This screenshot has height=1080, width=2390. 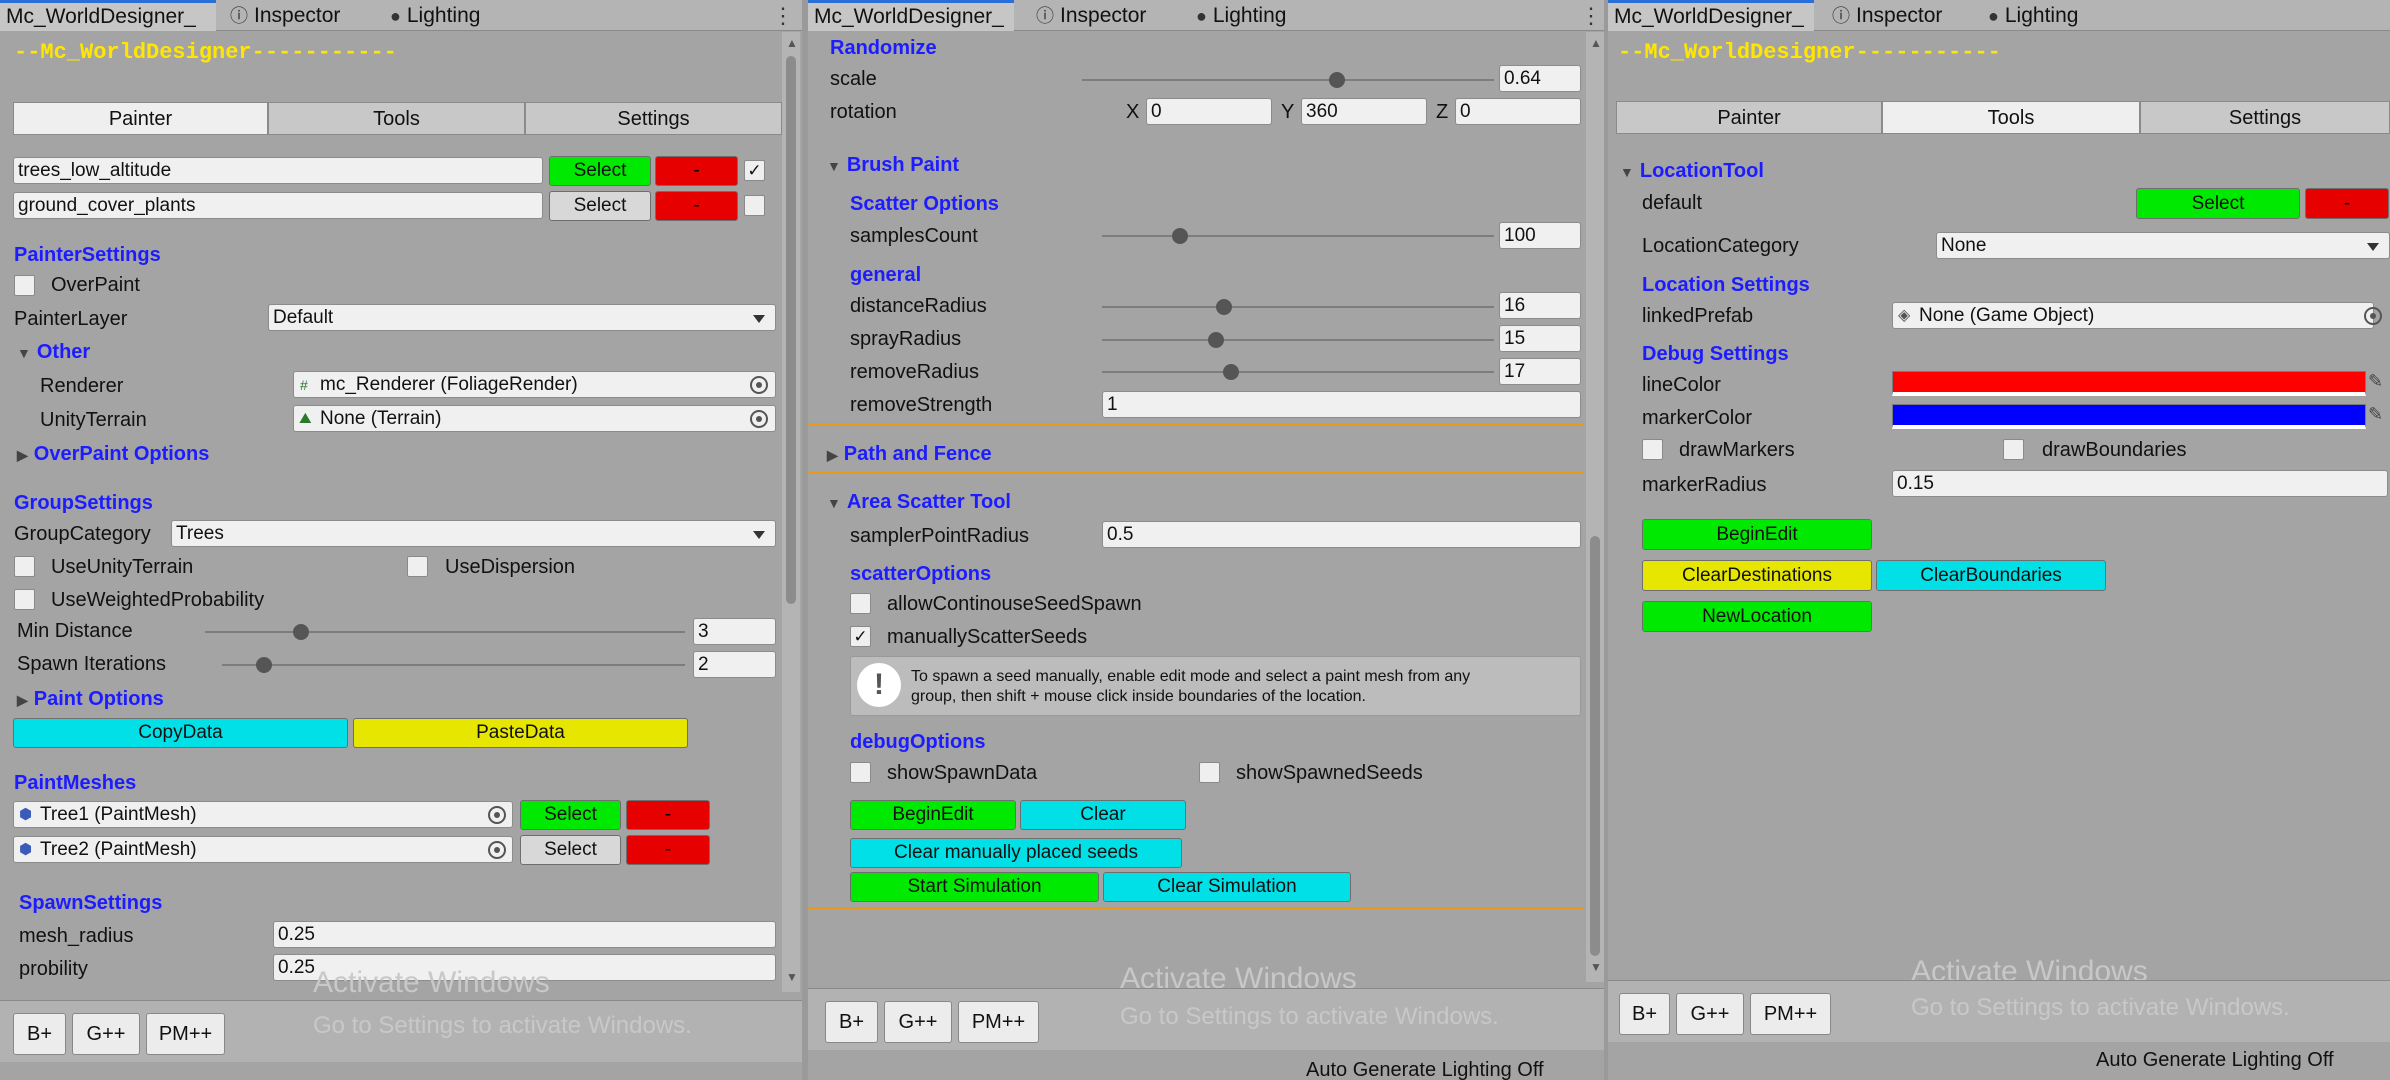 What do you see at coordinates (1757, 575) in the screenshot?
I see `clear-destinations-button: ClearDestinations` at bounding box center [1757, 575].